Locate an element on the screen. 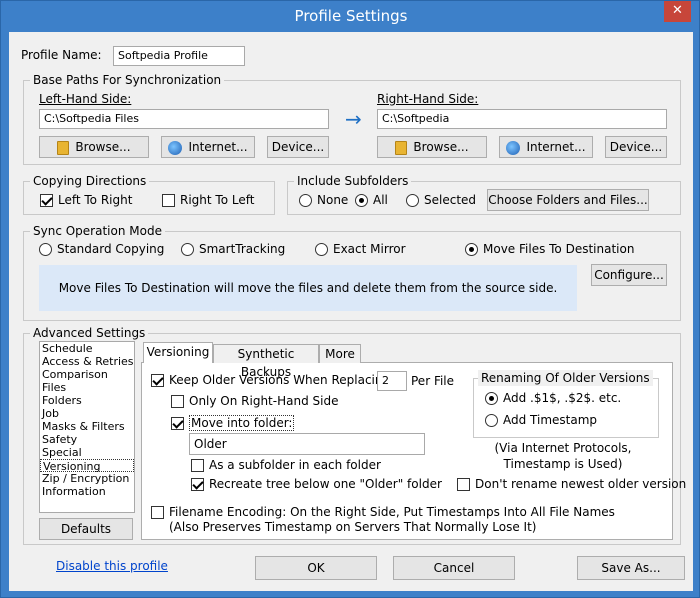 Image resolution: width=700 pixels, height=598 pixels. mode-exact-mirror-radio is located at coordinates (321, 249).